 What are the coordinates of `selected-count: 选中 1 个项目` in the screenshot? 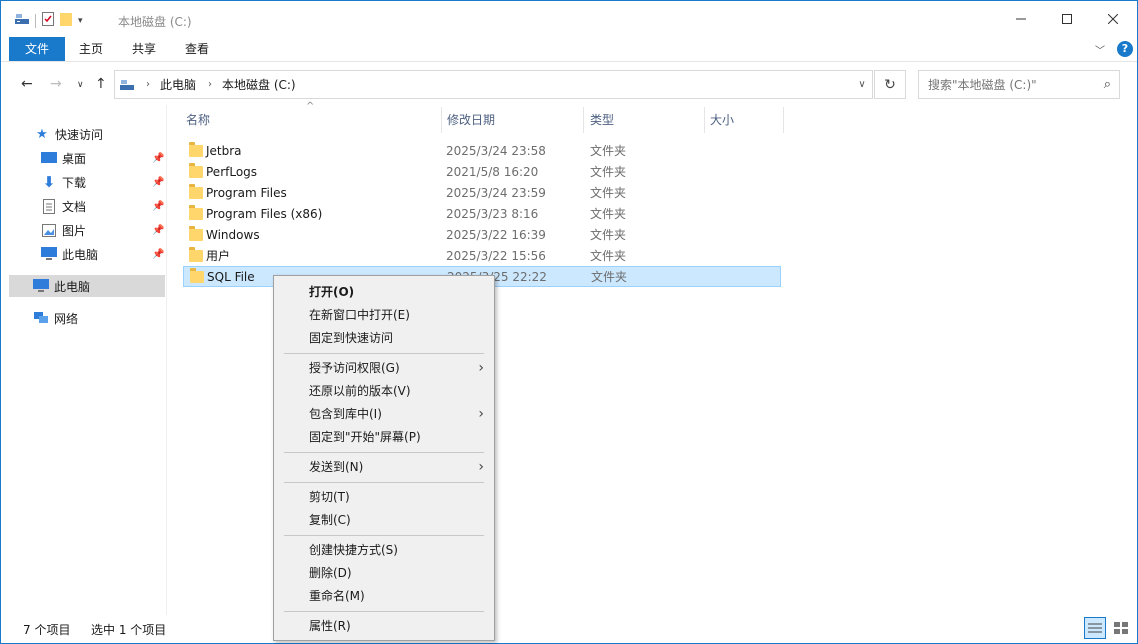 It's located at (129, 629).